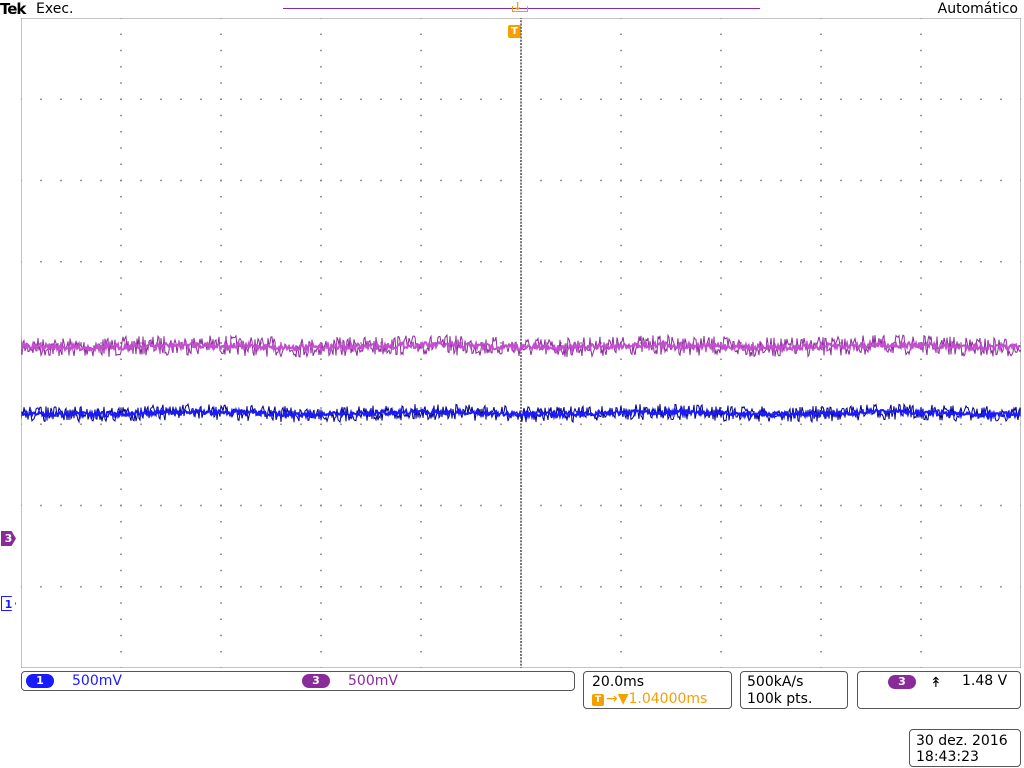 The height and width of the screenshot is (768, 1024). I want to click on trigger-delay-value: 1.04000ms, so click(668, 699).